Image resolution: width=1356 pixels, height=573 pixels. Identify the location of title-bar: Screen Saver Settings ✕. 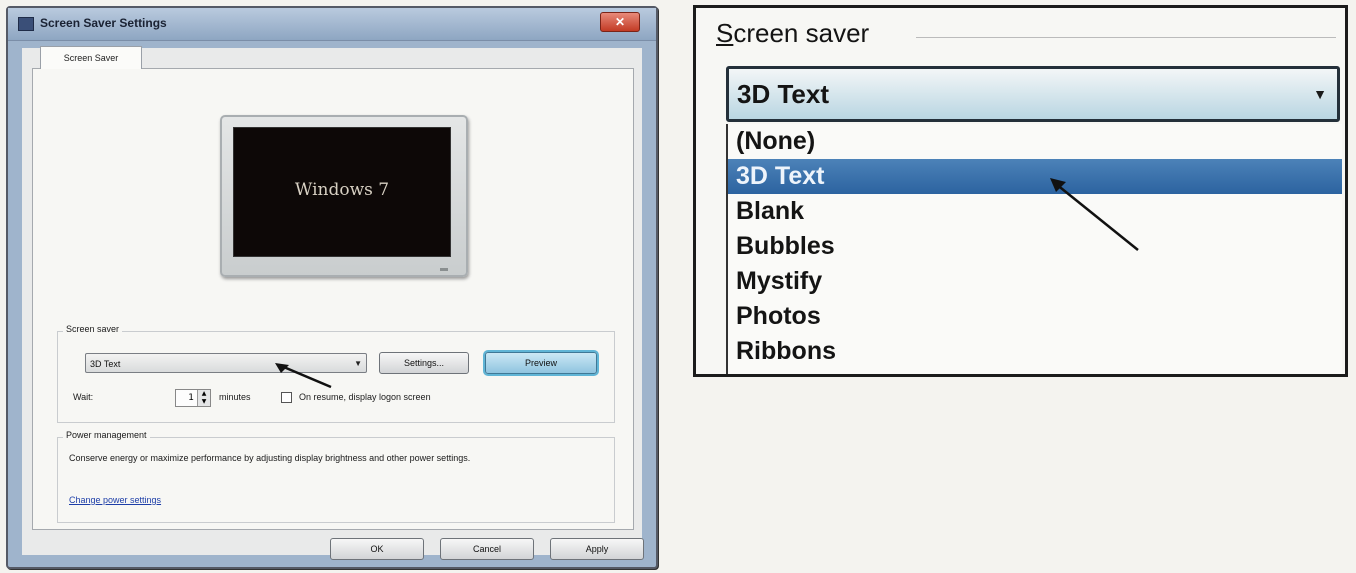
(332, 24).